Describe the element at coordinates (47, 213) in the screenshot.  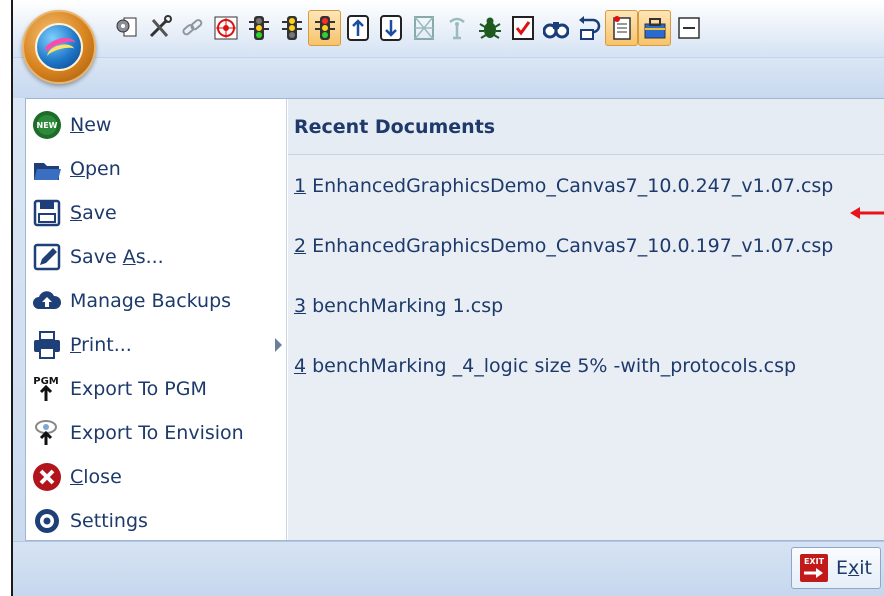
I see `floppy-disk-icon` at that location.